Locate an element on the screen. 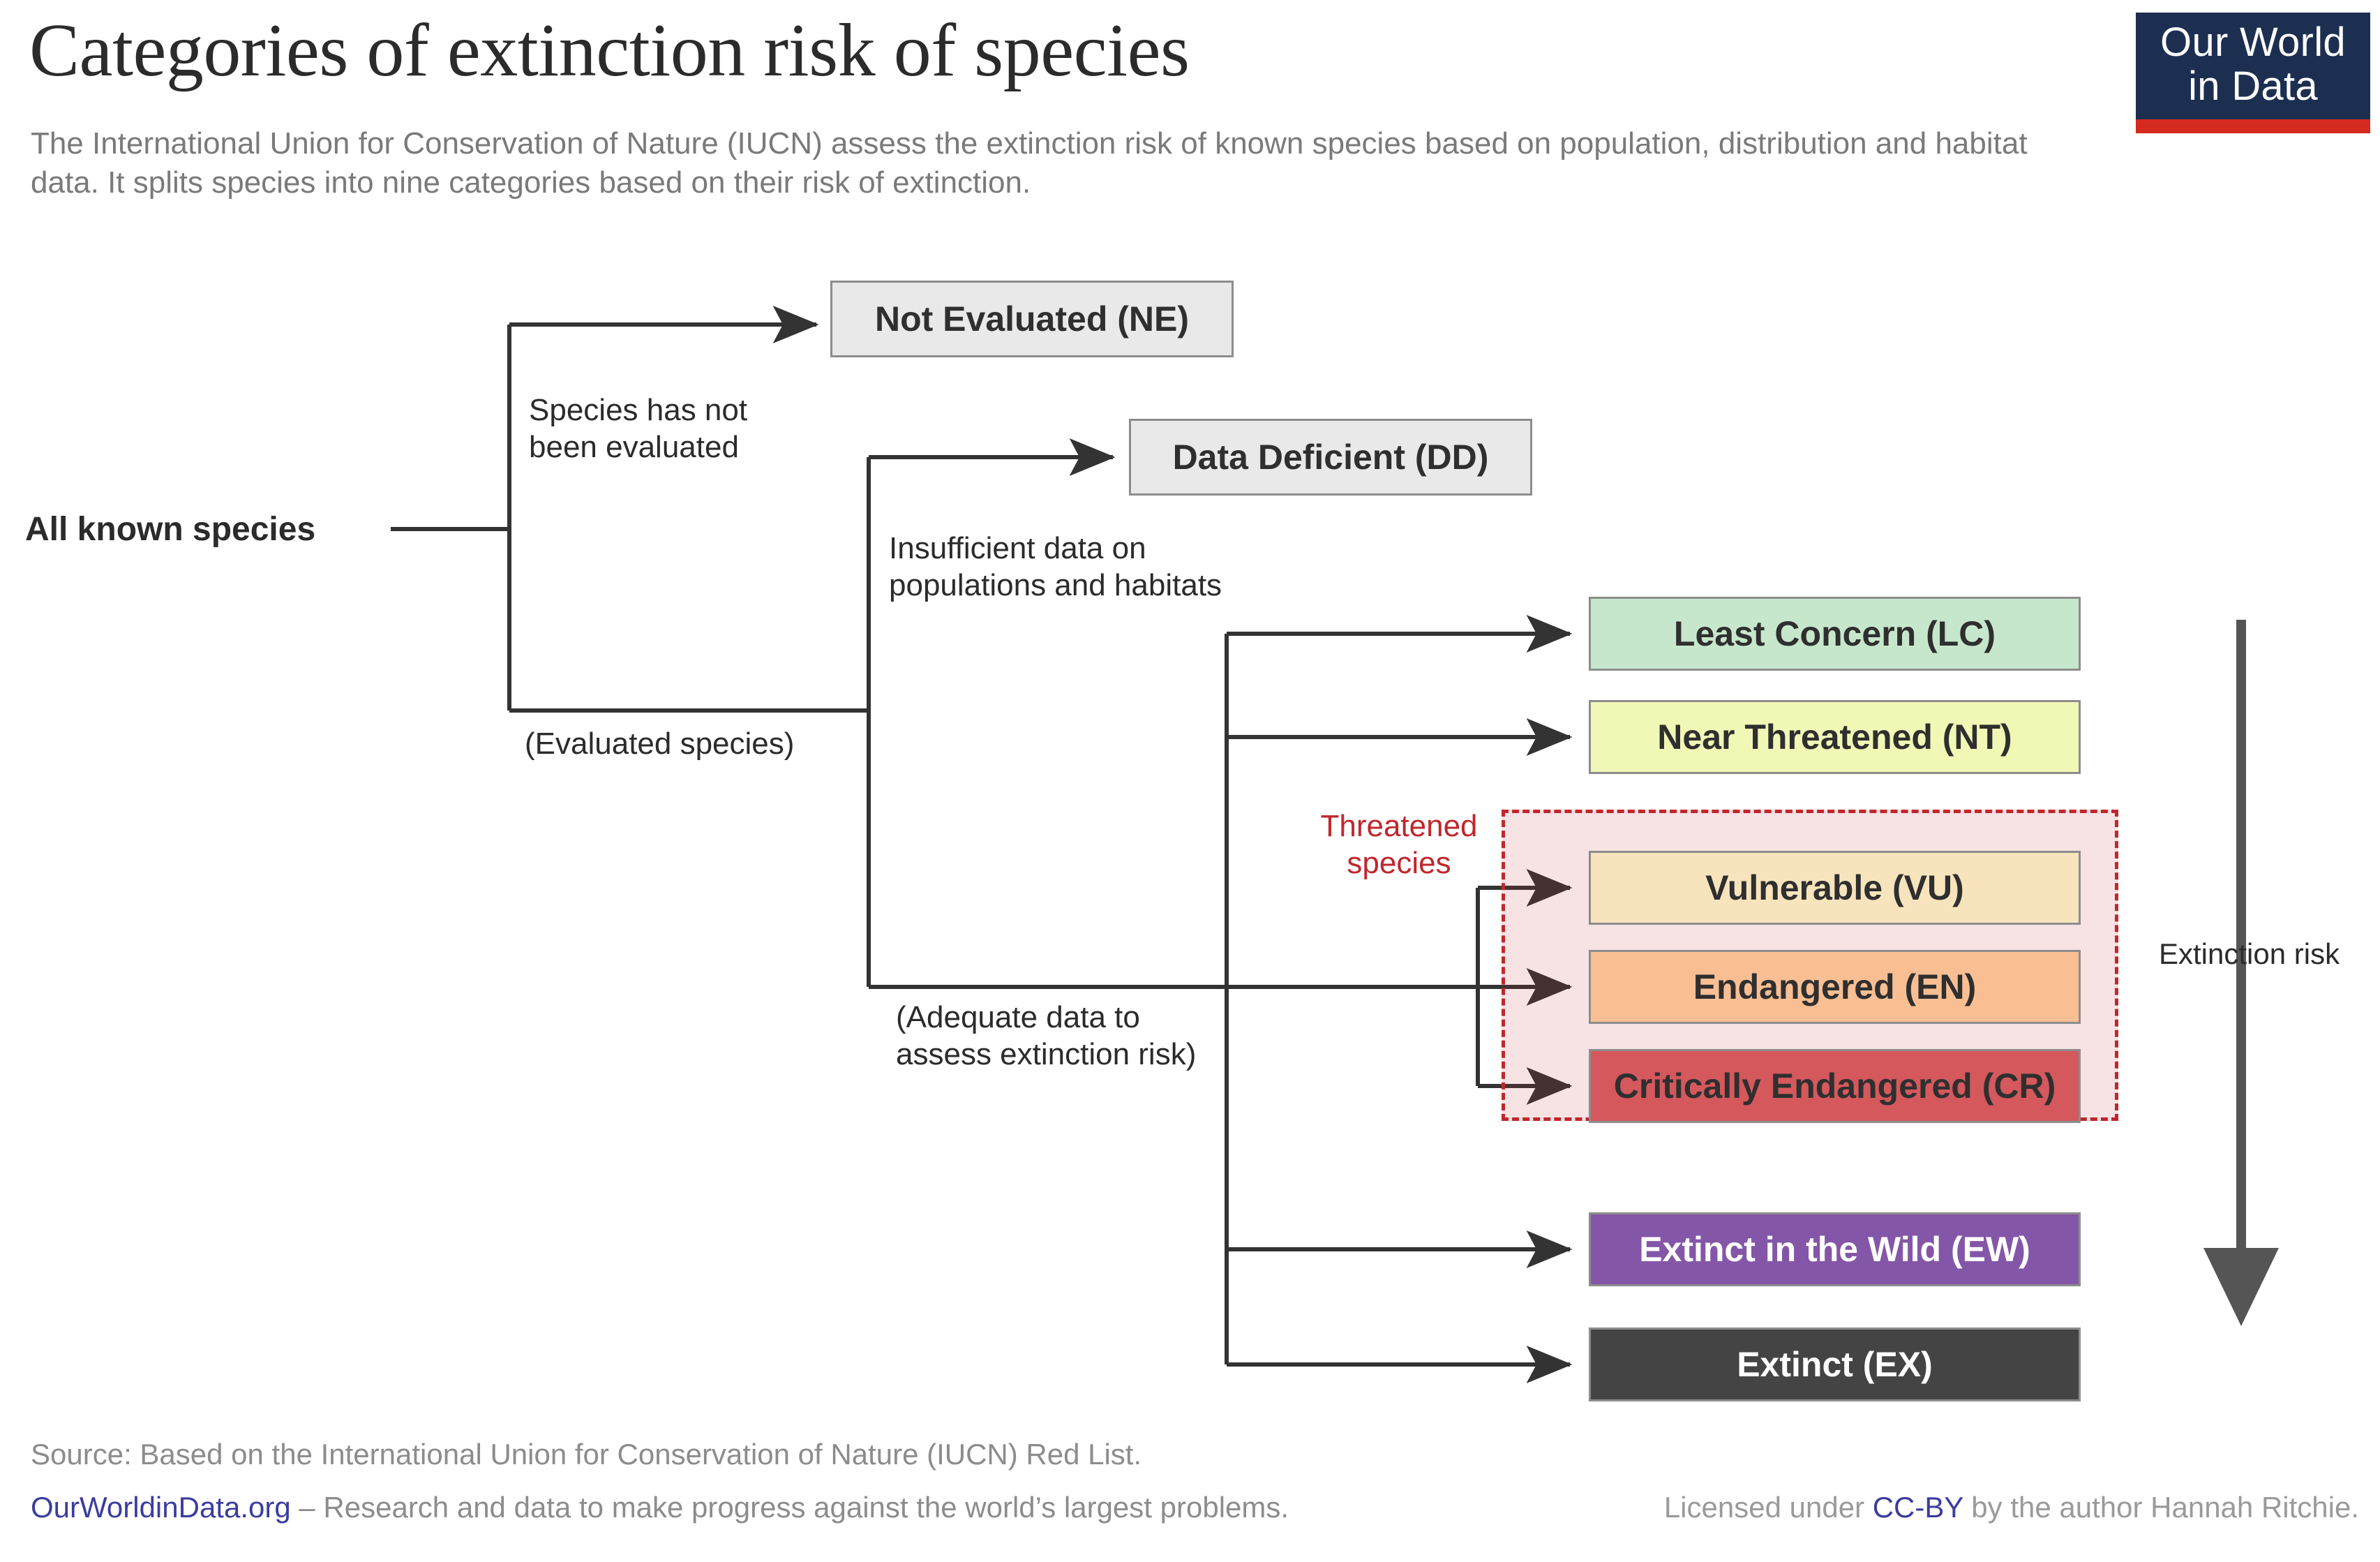 This screenshot has height=1562, width=2380. node-endangered-label: Endangered (EN) is located at coordinates (1835, 986).